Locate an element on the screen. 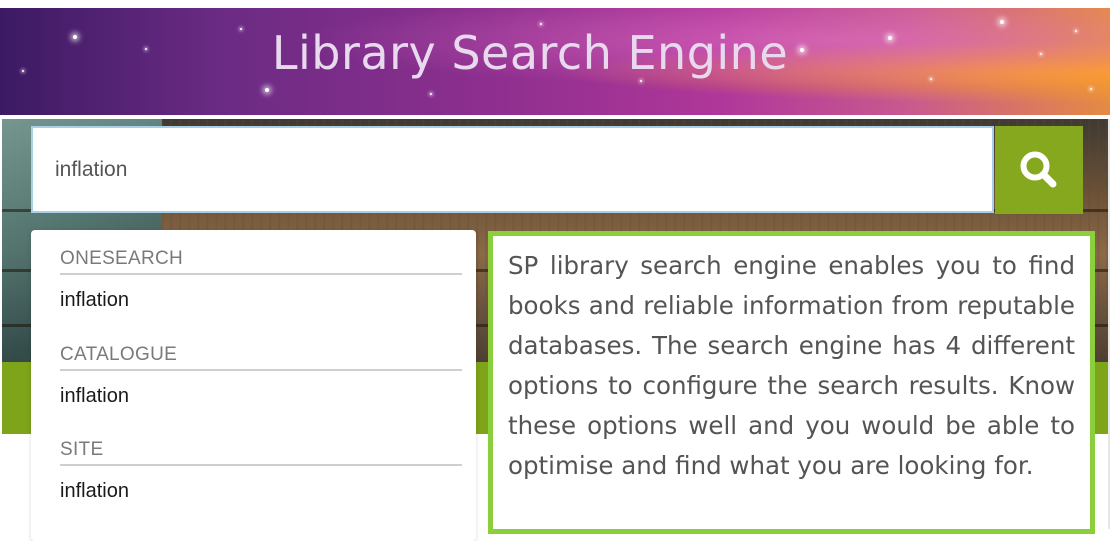 The image size is (1110, 541). suggestion-group-header: CATALOGUE is located at coordinates (261, 357).